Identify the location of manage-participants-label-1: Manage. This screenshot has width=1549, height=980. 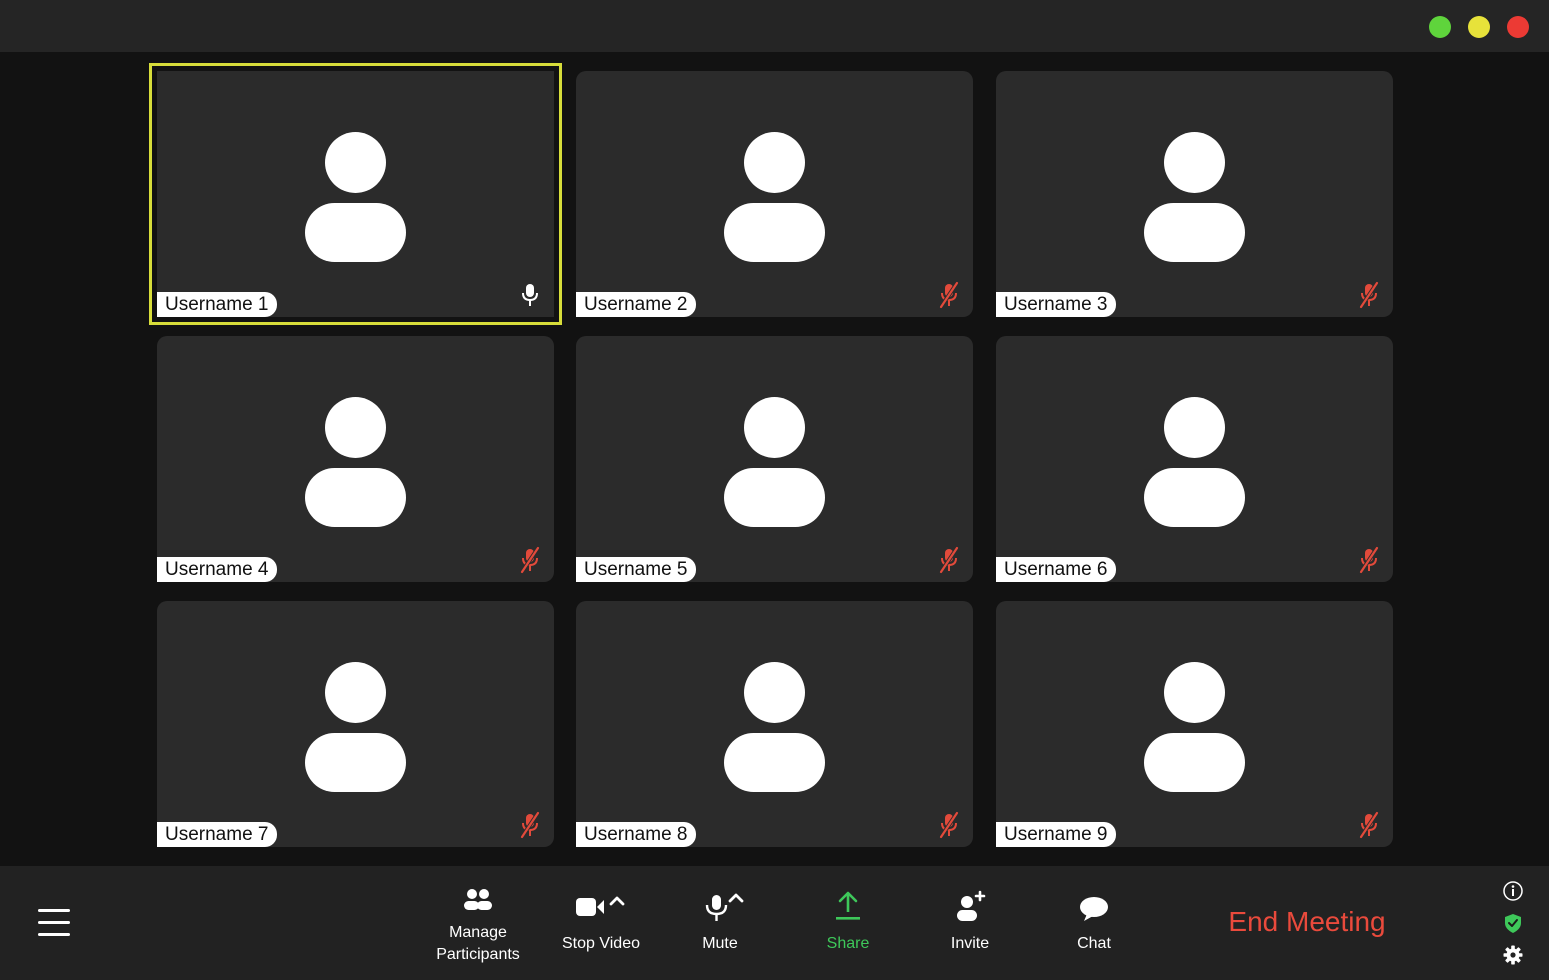
(478, 932).